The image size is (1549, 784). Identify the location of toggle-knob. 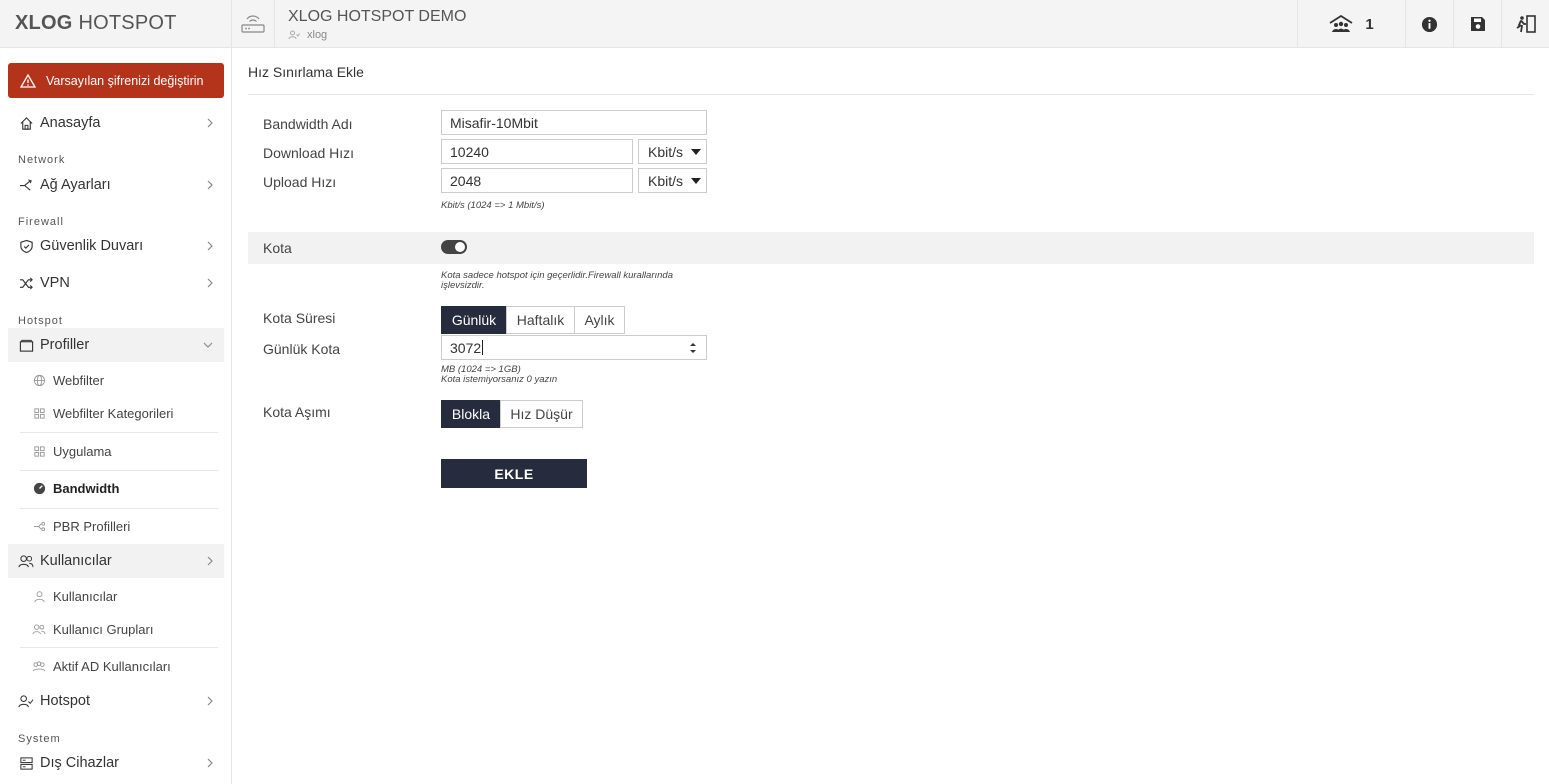
(460, 247).